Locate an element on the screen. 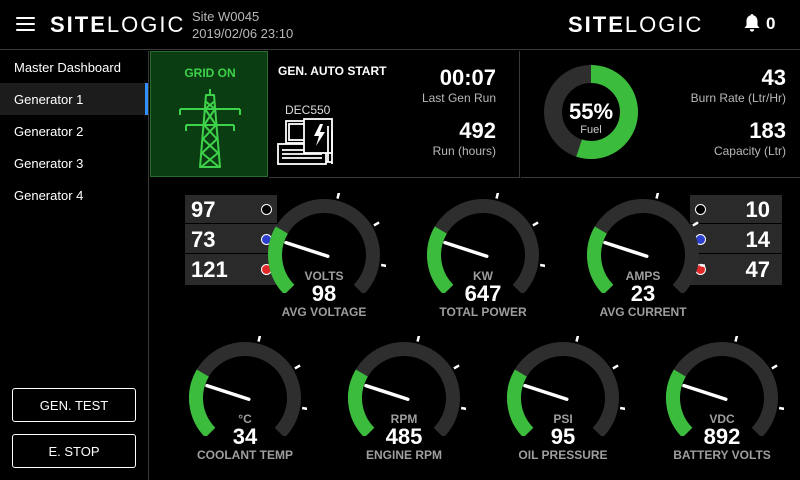  burn-rate-value: 43 is located at coordinates (773, 77).